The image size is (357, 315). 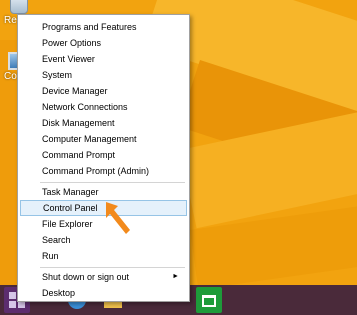 I want to click on recycle-bin-icon, so click(x=19, y=7).